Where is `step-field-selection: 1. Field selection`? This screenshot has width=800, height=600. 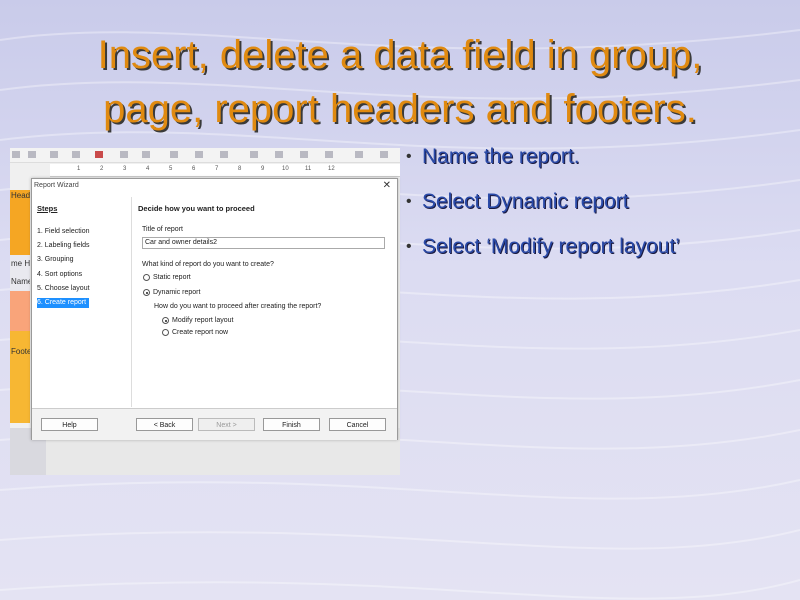 step-field-selection: 1. Field selection is located at coordinates (82, 232).